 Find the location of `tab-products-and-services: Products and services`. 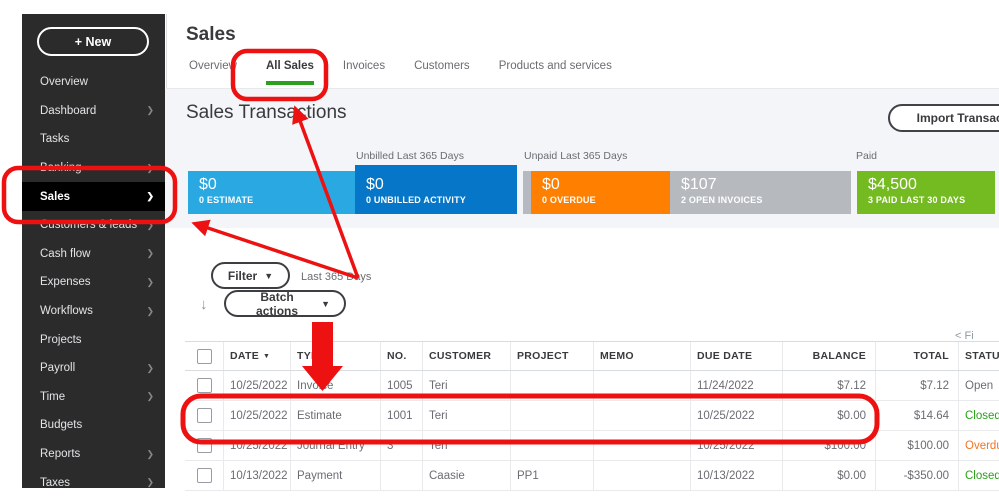

tab-products-and-services: Products and services is located at coordinates (555, 72).